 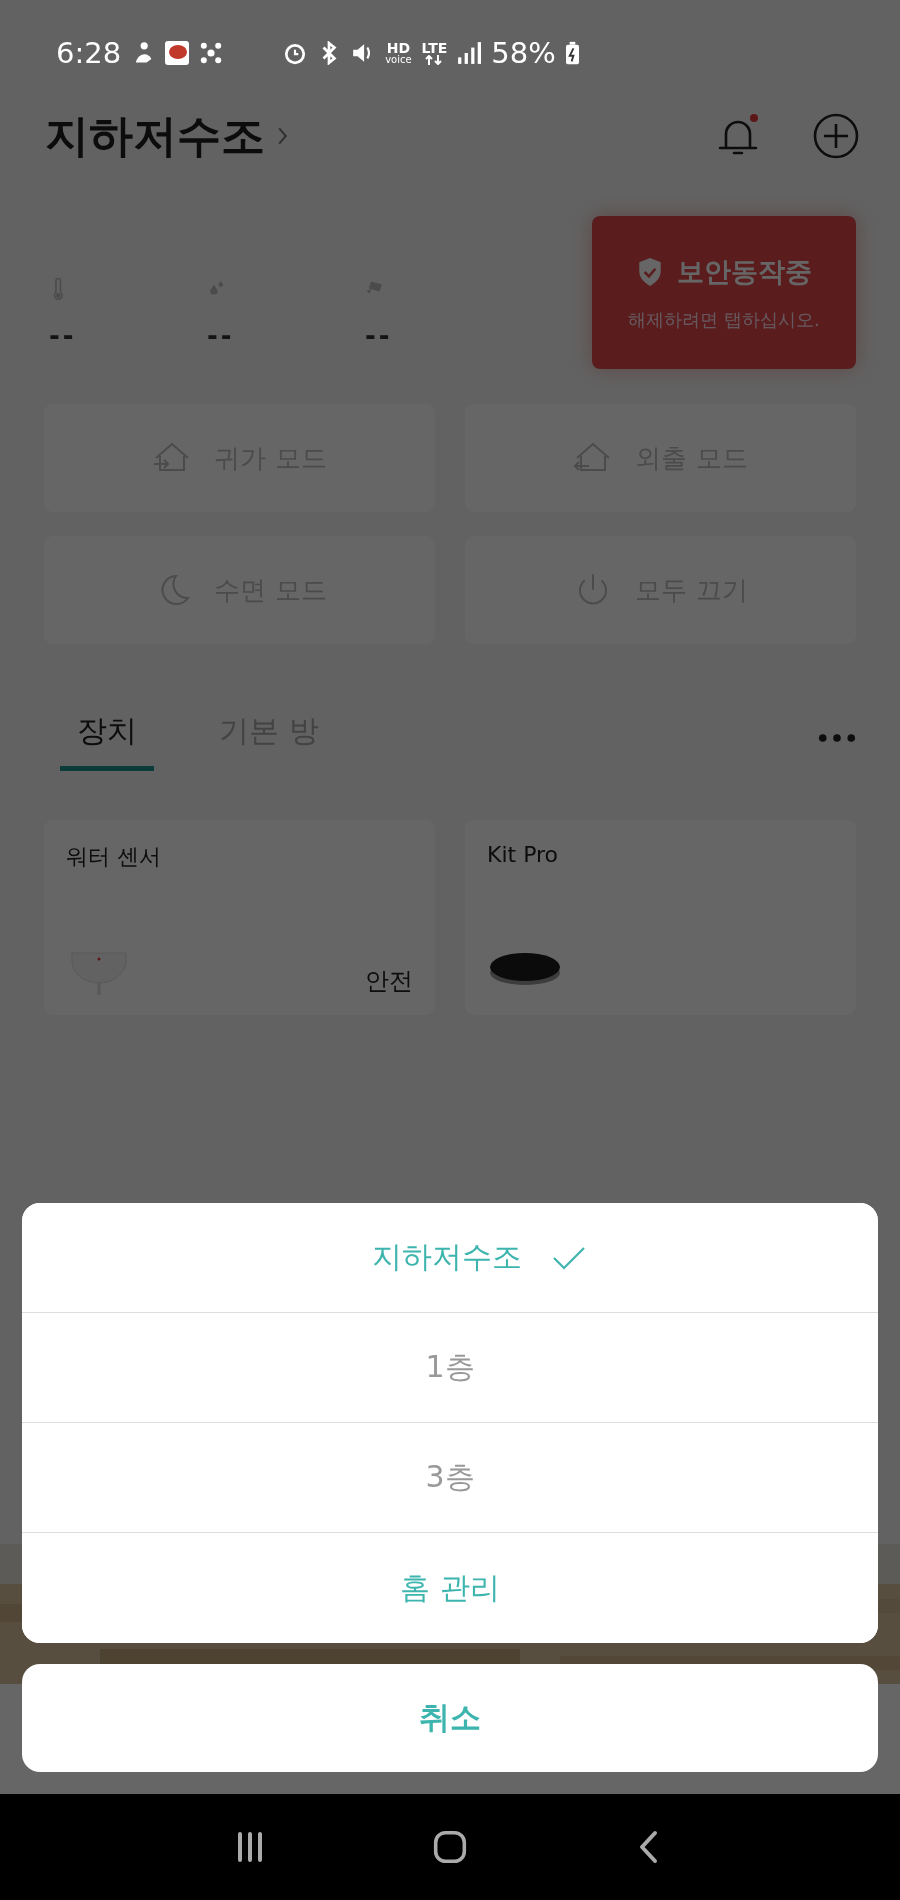 What do you see at coordinates (724, 292) in the screenshot?
I see `security-status-card: 보안동작중 해제하려면 탭하십시오.` at bounding box center [724, 292].